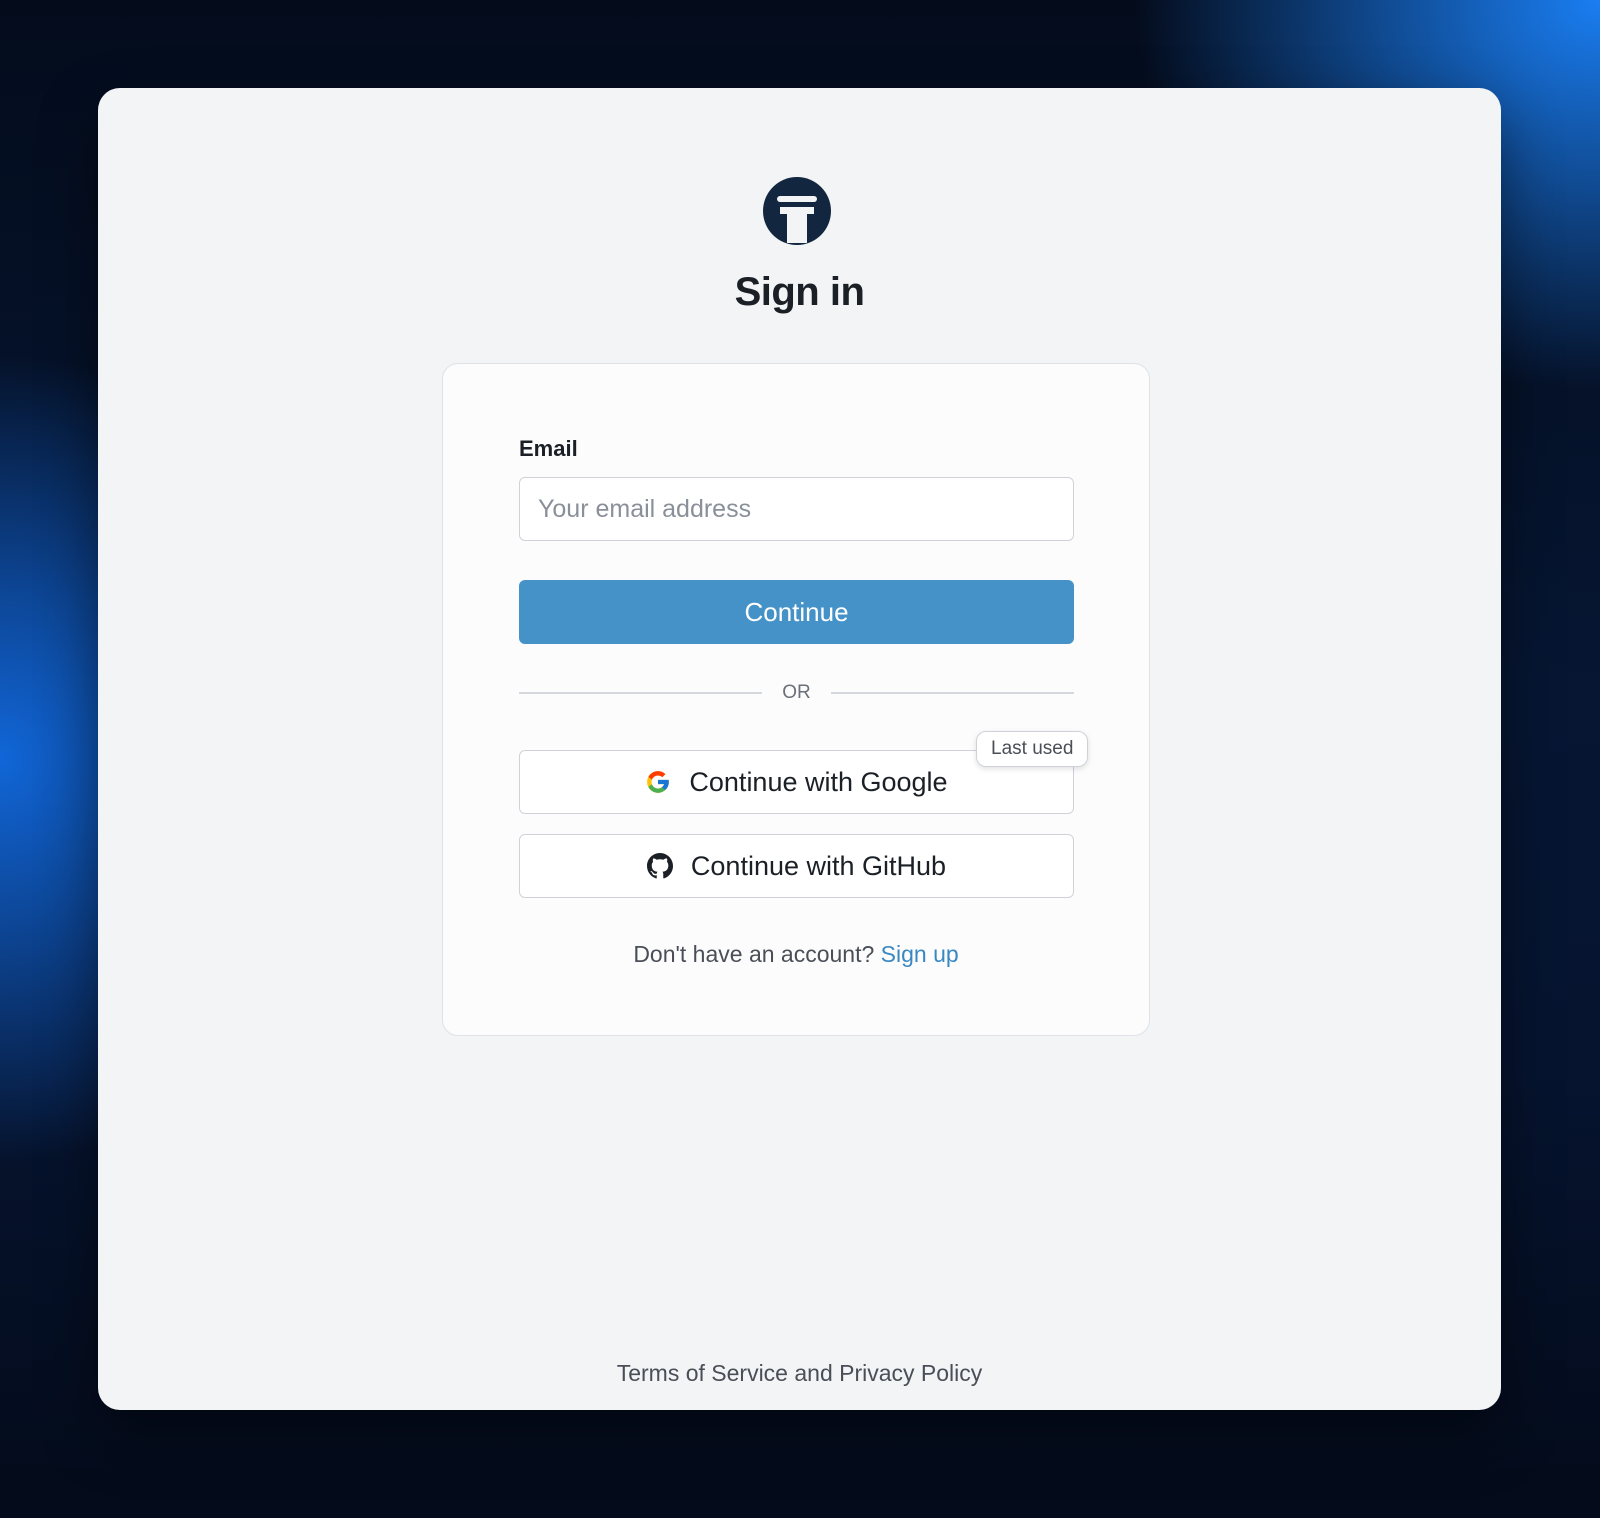 This screenshot has height=1518, width=1600. What do you see at coordinates (757, 954) in the screenshot?
I see `signup-prompt-text: Don't have an account?` at bounding box center [757, 954].